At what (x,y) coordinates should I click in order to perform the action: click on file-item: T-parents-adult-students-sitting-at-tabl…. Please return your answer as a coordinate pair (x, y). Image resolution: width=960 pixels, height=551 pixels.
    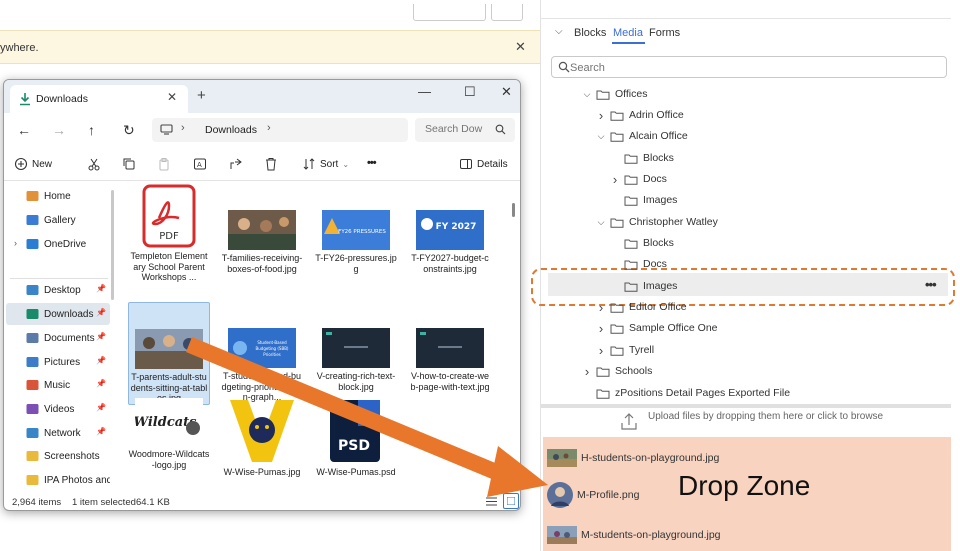
    Looking at the image, I should click on (169, 353).